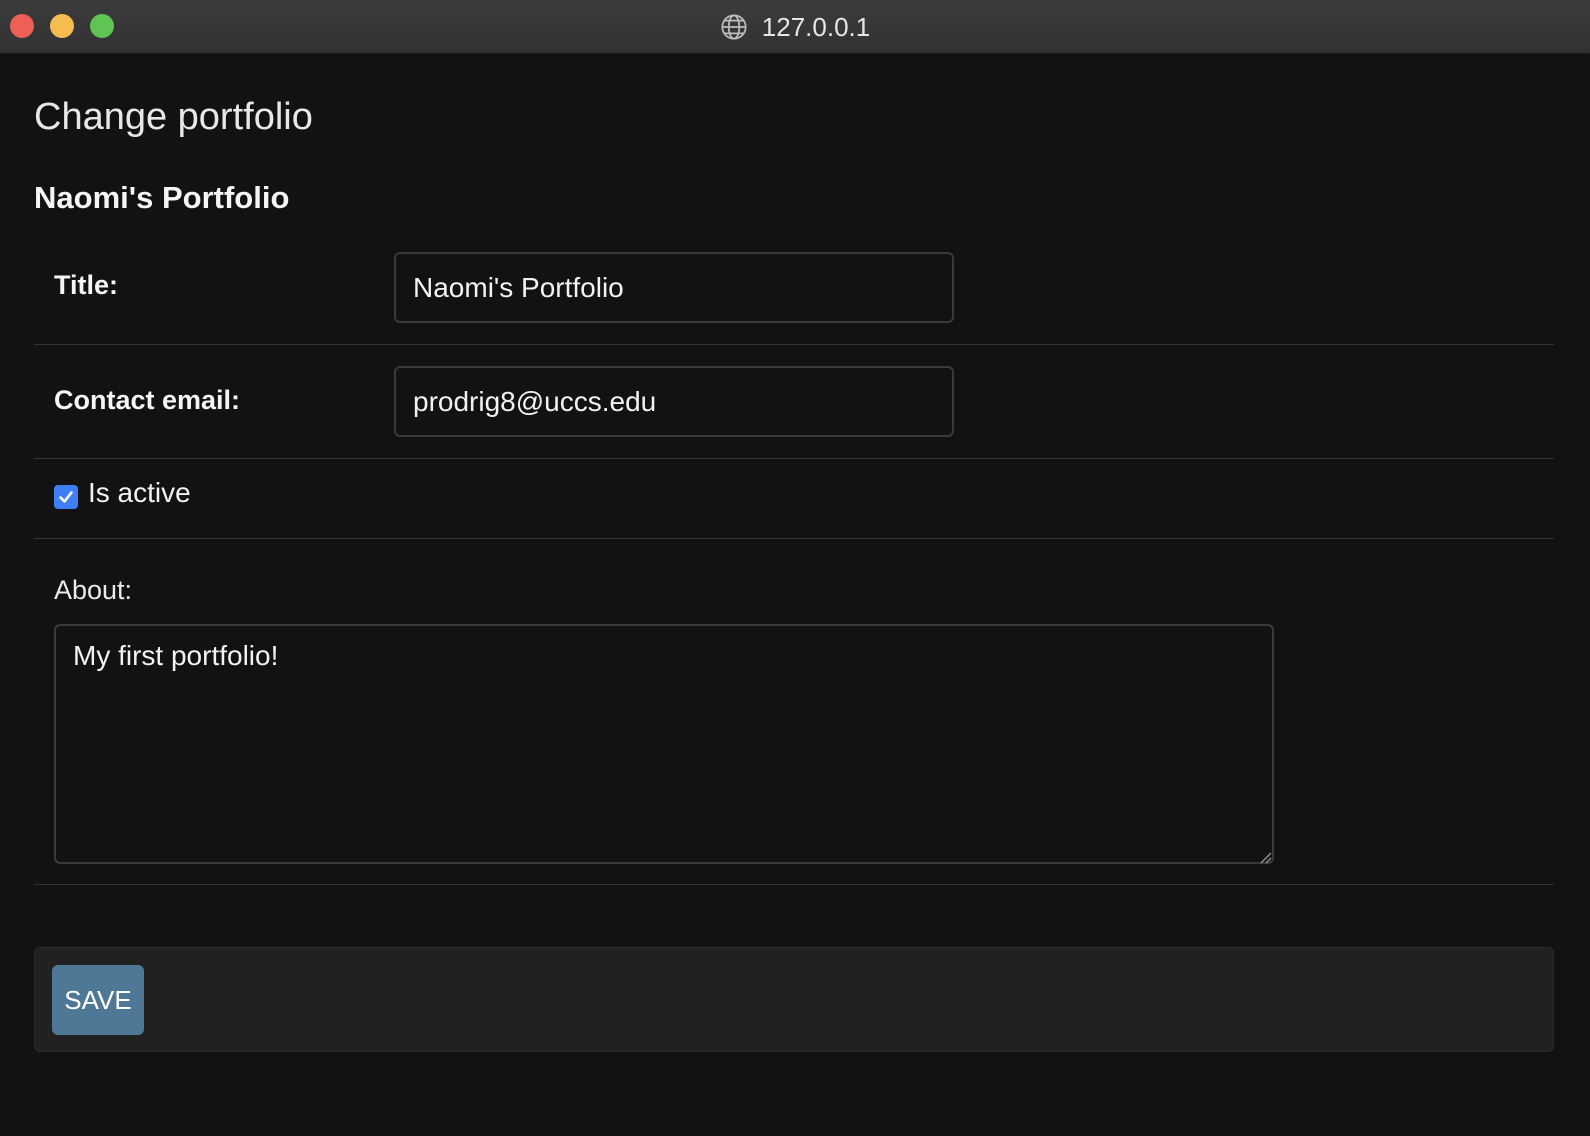  Describe the element at coordinates (139, 493) in the screenshot. I see `is-active-label: Is active` at that location.